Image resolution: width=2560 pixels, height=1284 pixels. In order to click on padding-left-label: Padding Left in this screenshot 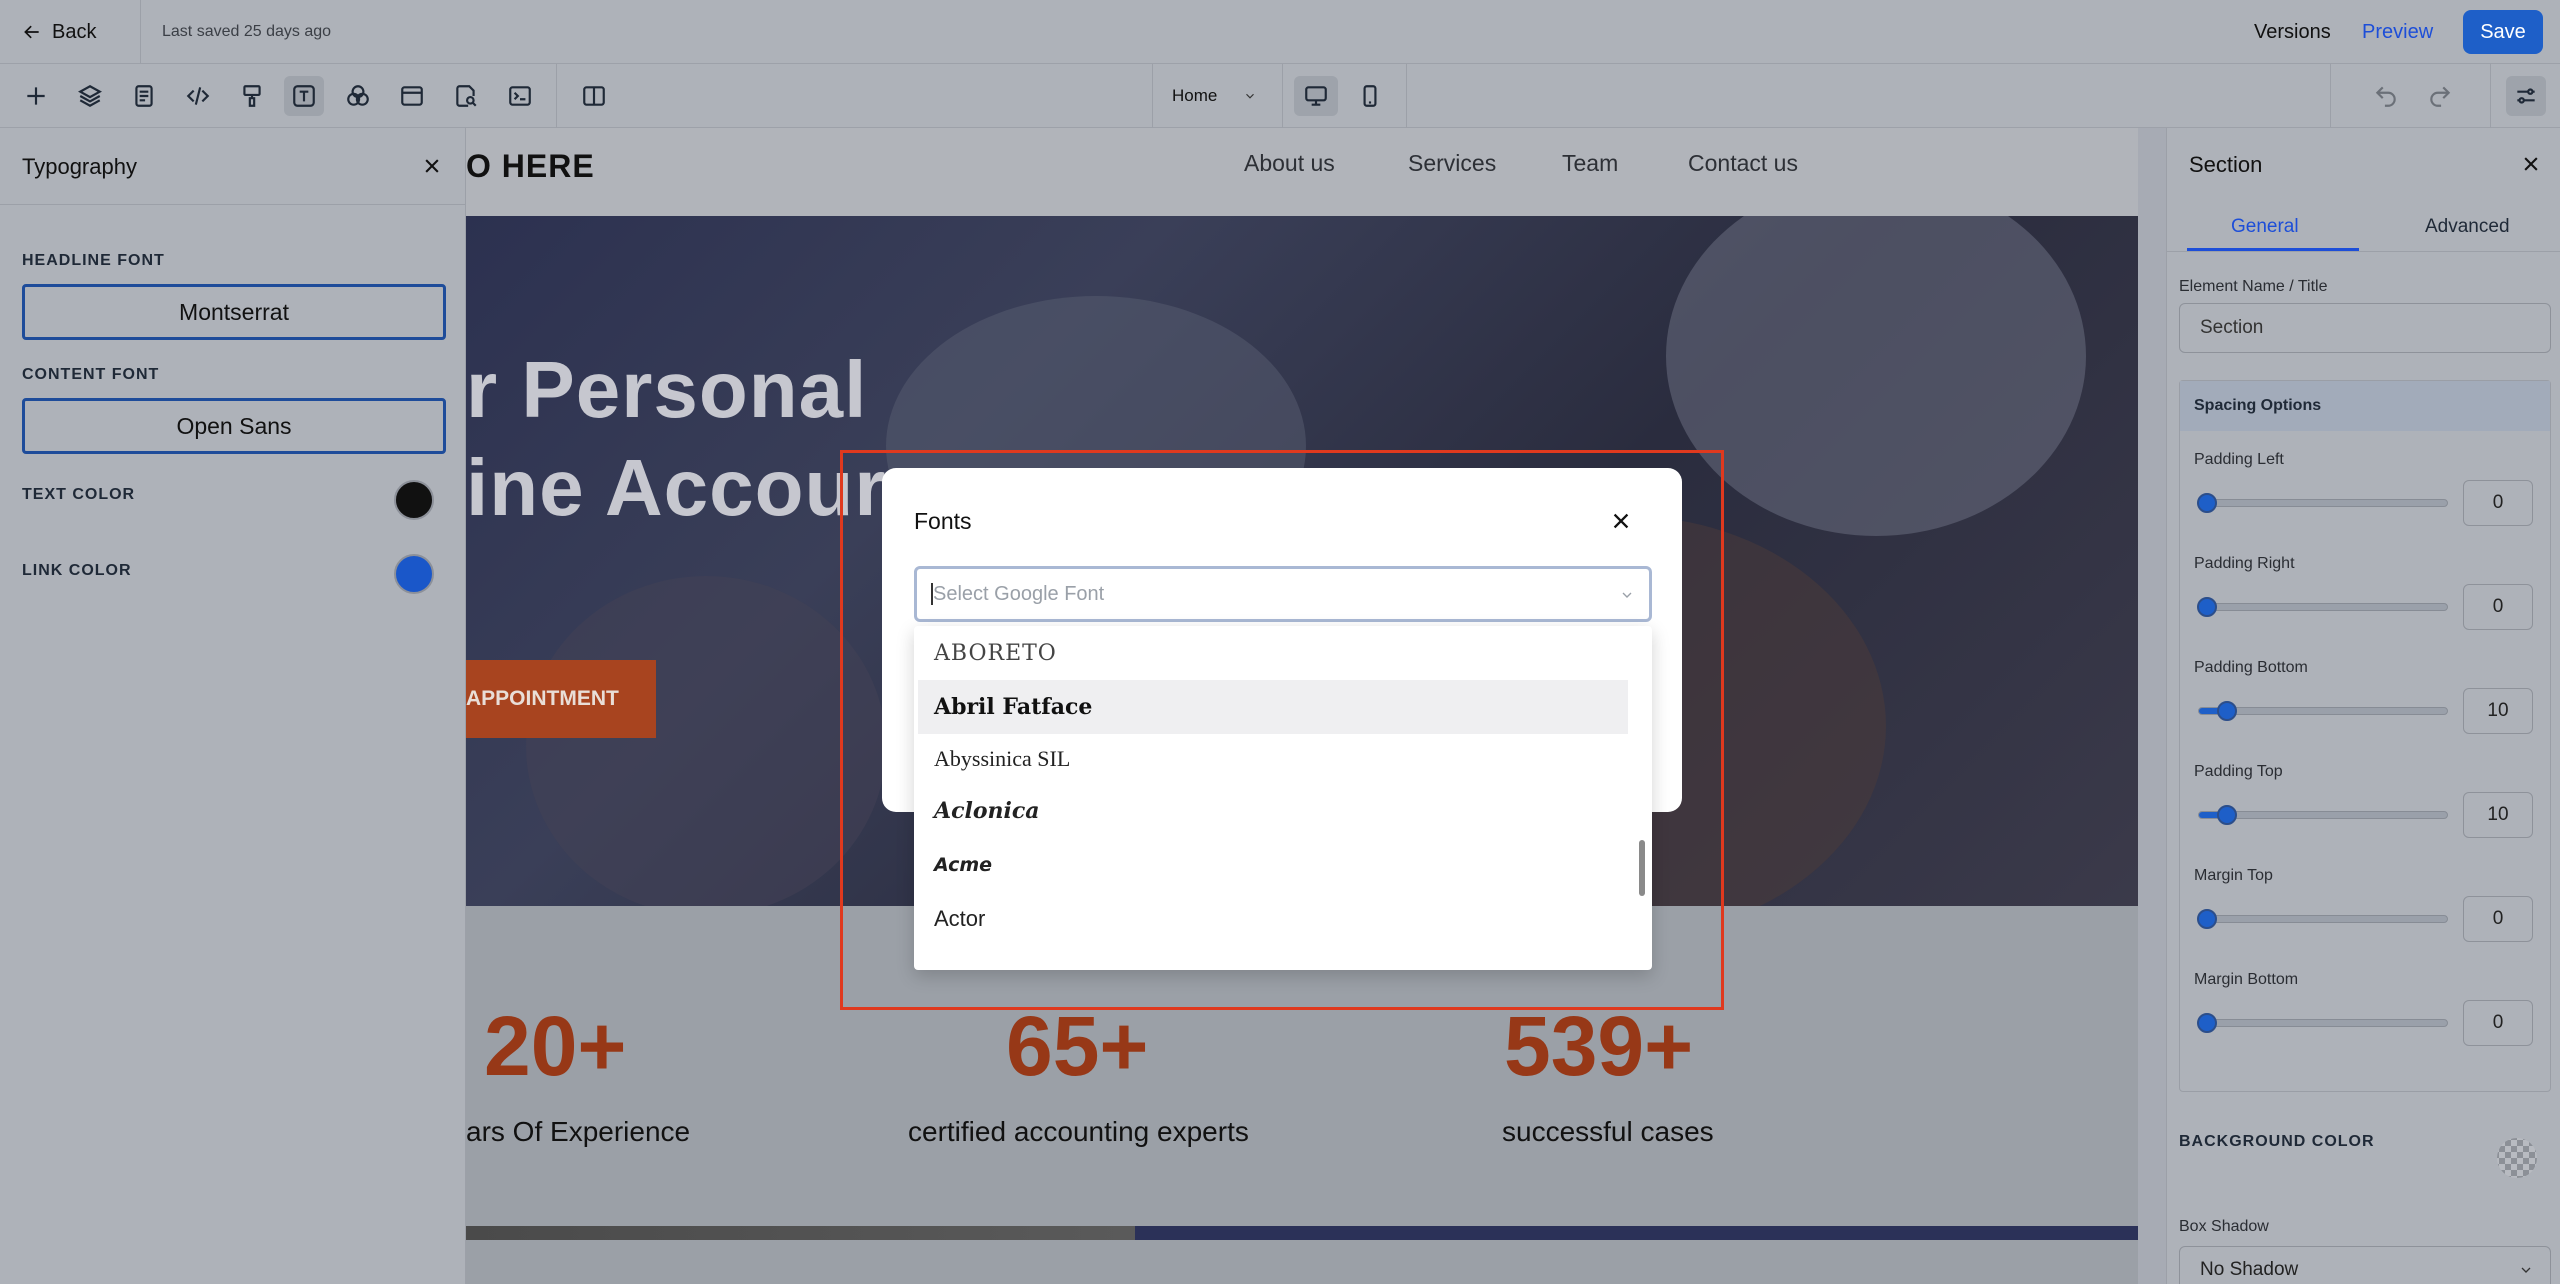, I will do `click(2239, 459)`.